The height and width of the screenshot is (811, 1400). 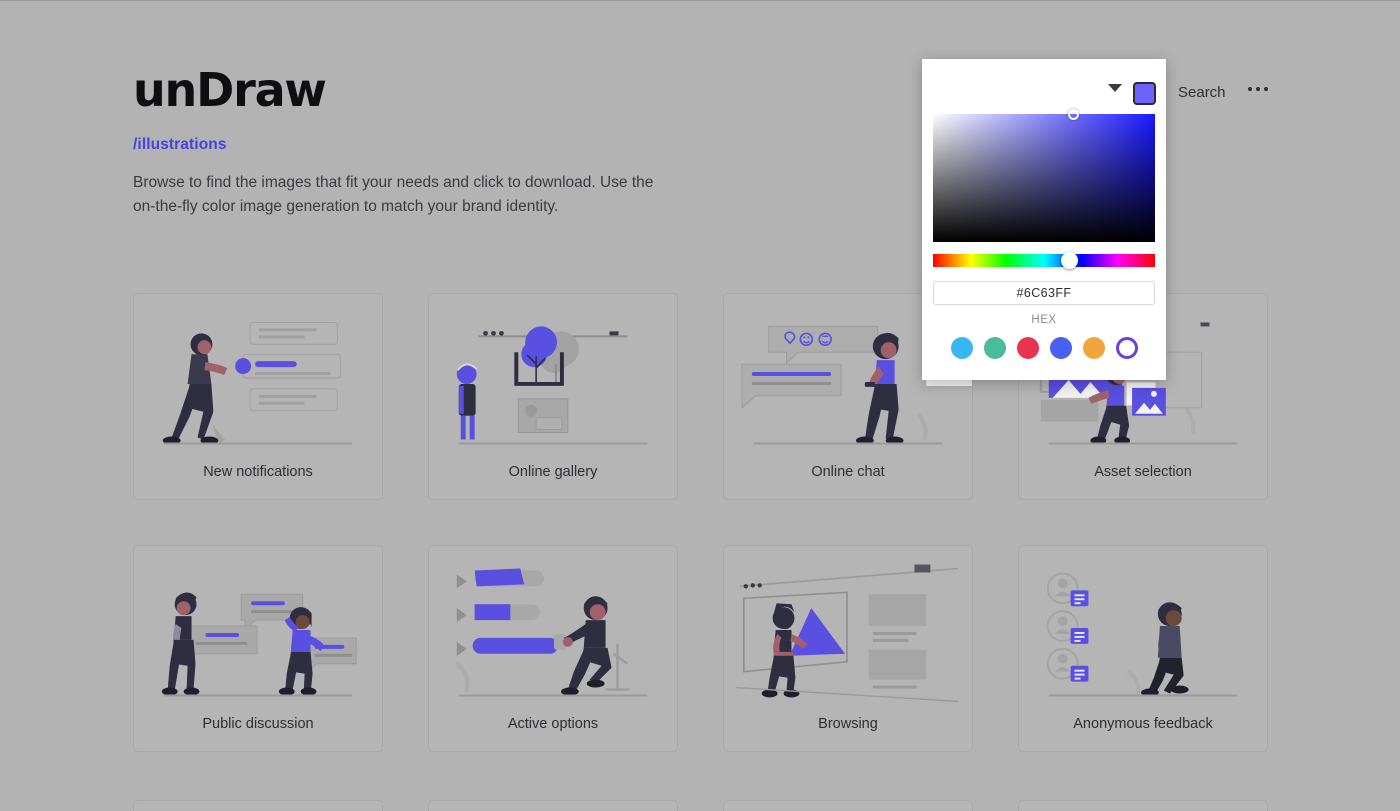 I want to click on color-picker-panel: HEX, so click(x=1044, y=219).